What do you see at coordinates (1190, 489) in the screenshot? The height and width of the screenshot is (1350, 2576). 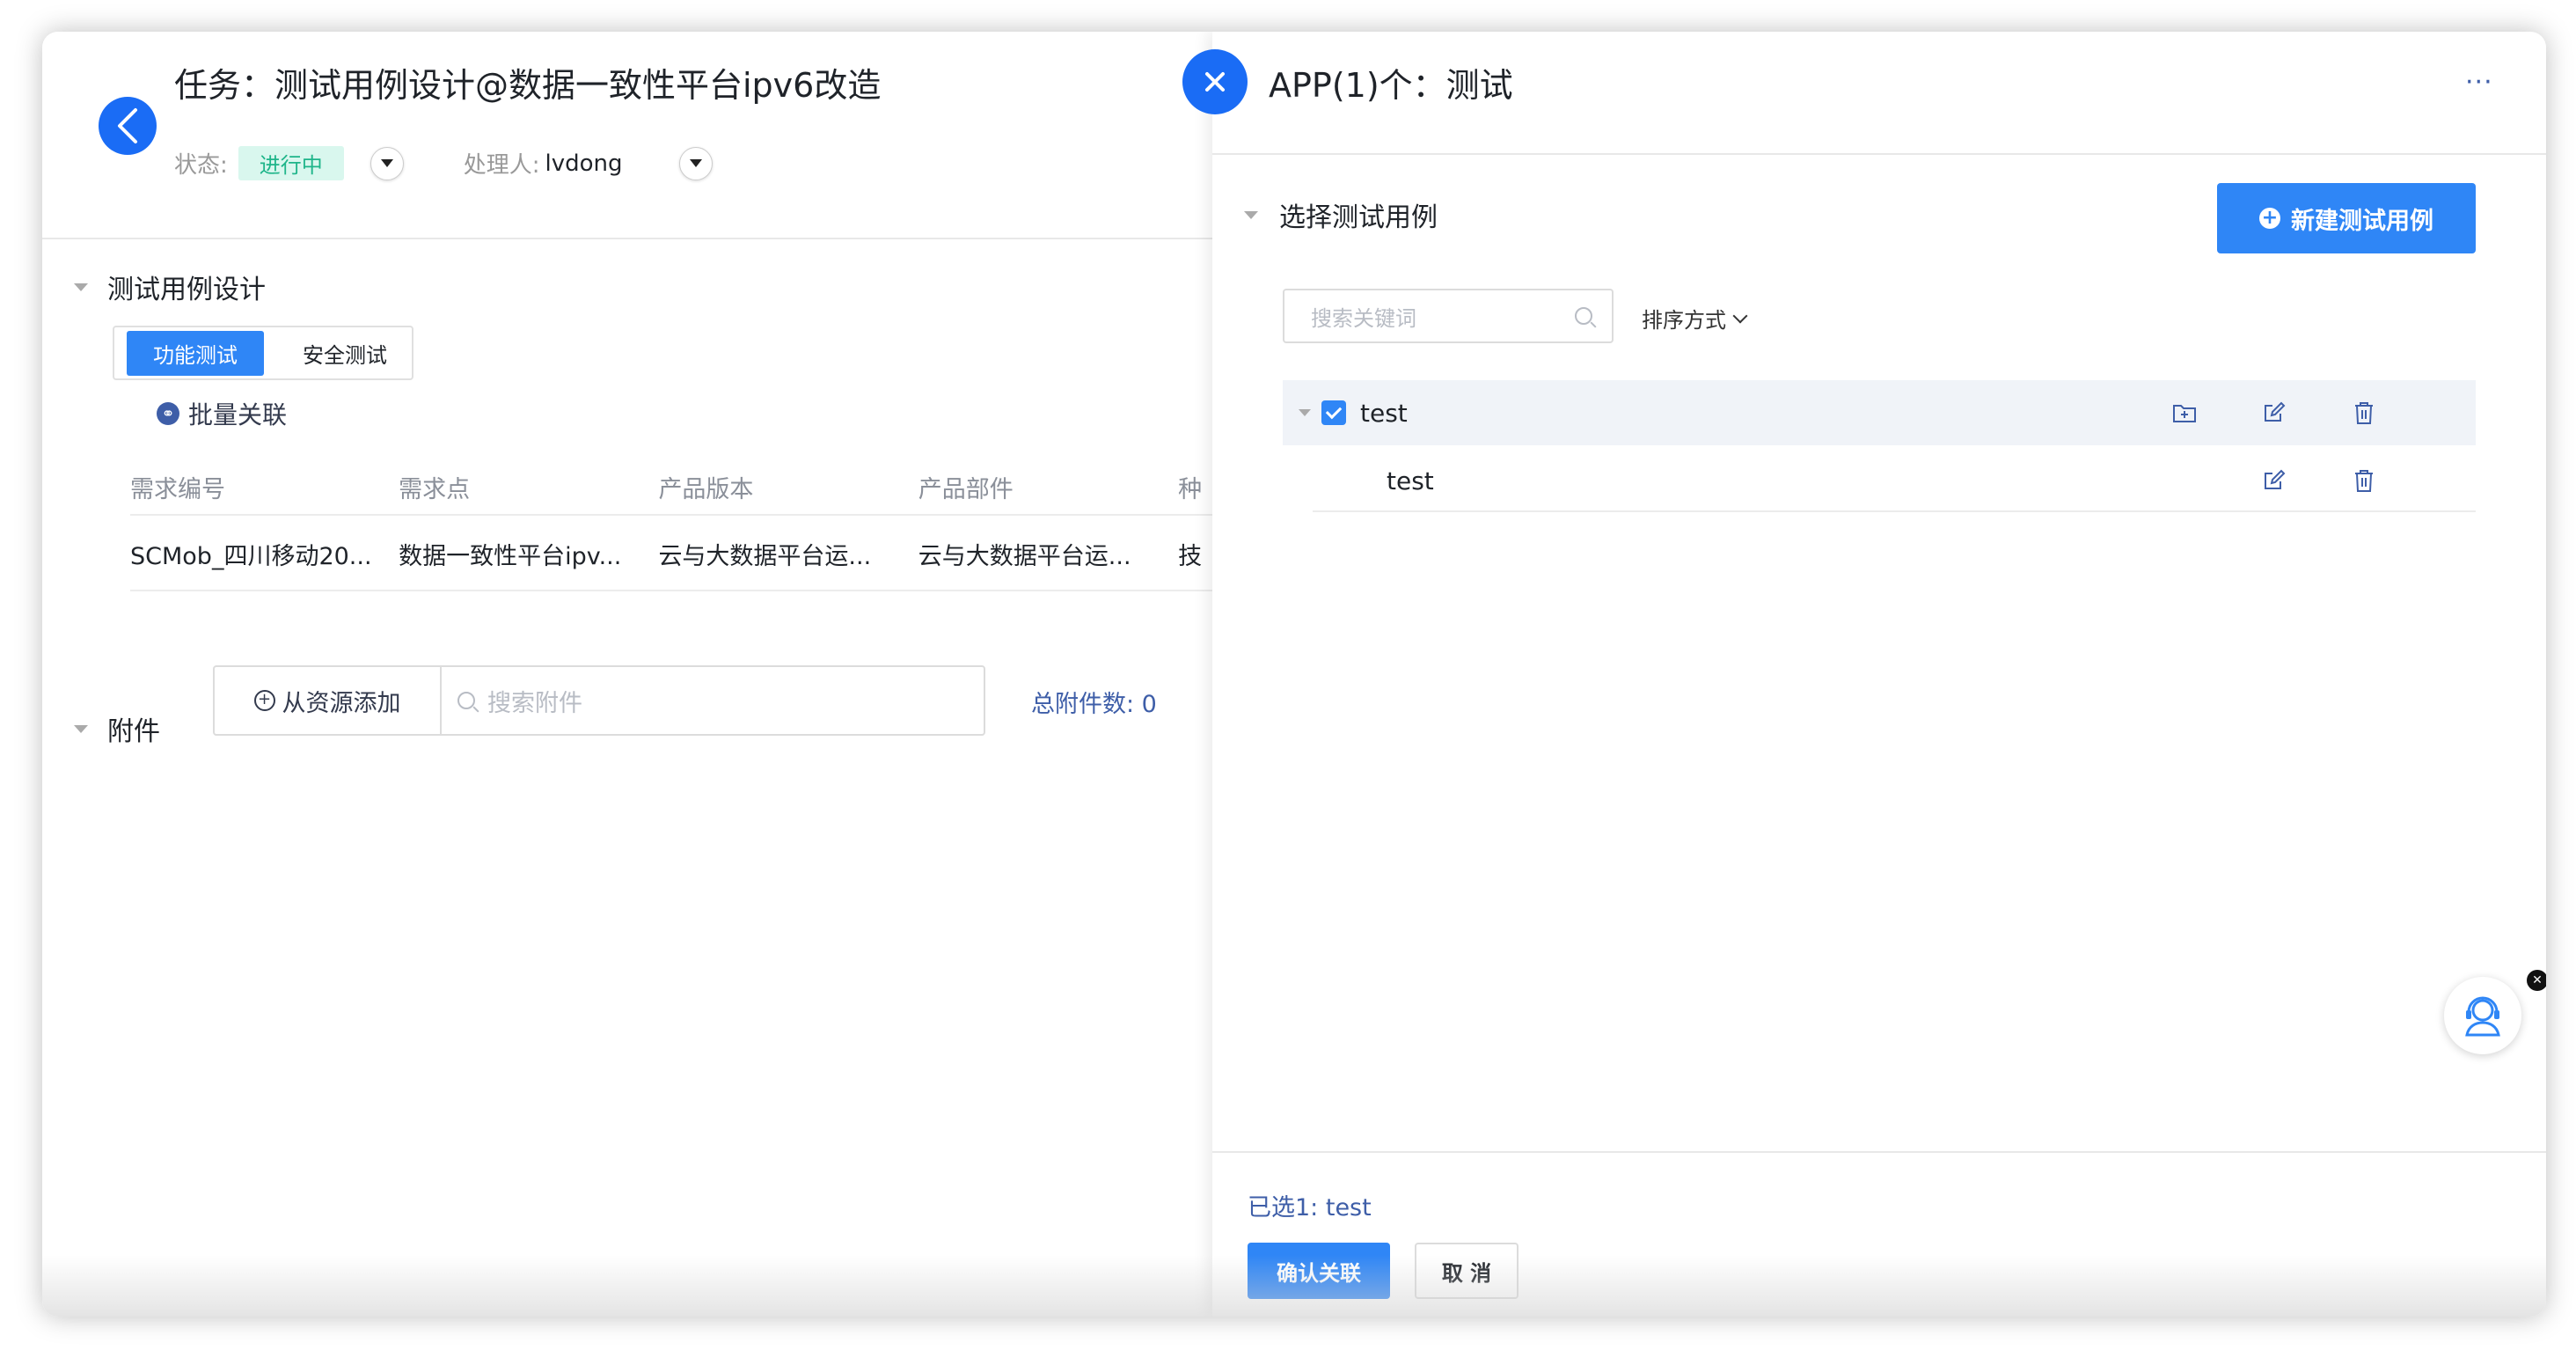 I see `column-header: 种` at bounding box center [1190, 489].